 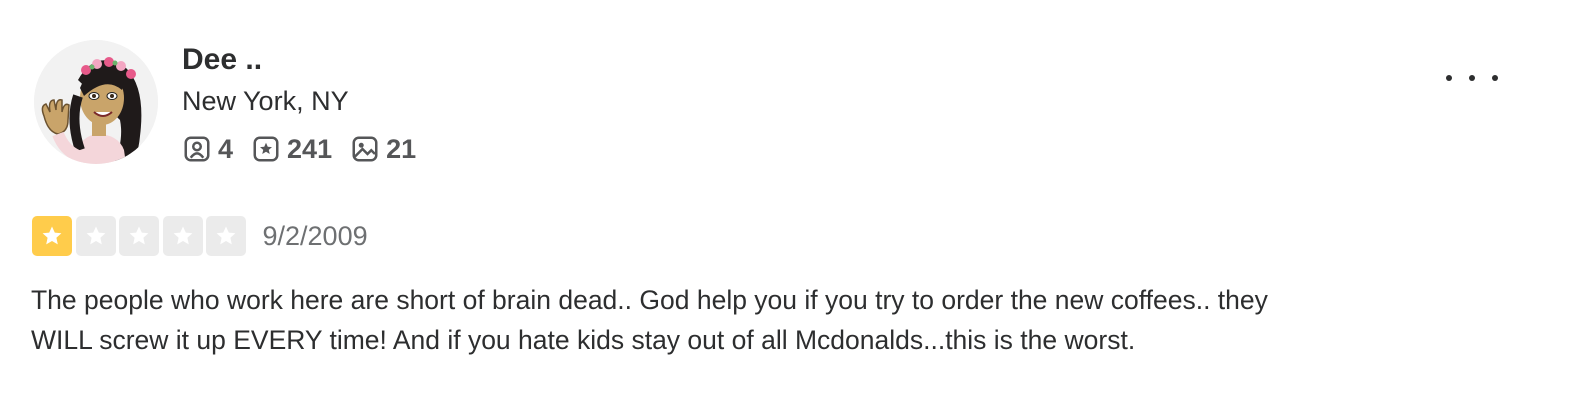 I want to click on star-rating, so click(x=141, y=236).